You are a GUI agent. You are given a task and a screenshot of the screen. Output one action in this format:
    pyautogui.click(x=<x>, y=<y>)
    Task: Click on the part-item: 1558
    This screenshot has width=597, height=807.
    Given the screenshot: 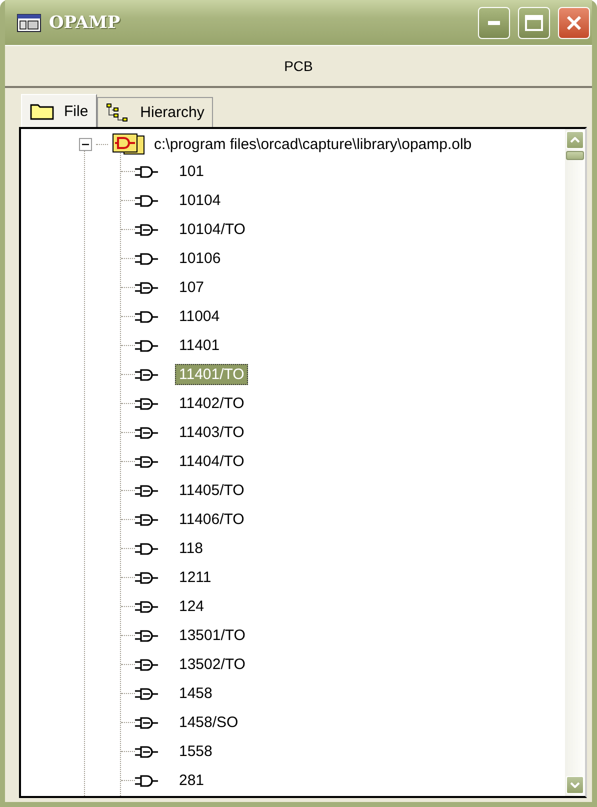 What is the action you would take?
    pyautogui.click(x=195, y=751)
    